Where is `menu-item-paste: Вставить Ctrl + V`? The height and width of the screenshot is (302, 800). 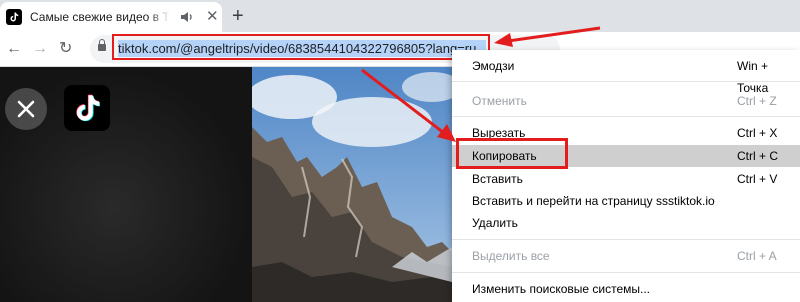
menu-item-paste: Вставить Ctrl + V is located at coordinates (626, 179).